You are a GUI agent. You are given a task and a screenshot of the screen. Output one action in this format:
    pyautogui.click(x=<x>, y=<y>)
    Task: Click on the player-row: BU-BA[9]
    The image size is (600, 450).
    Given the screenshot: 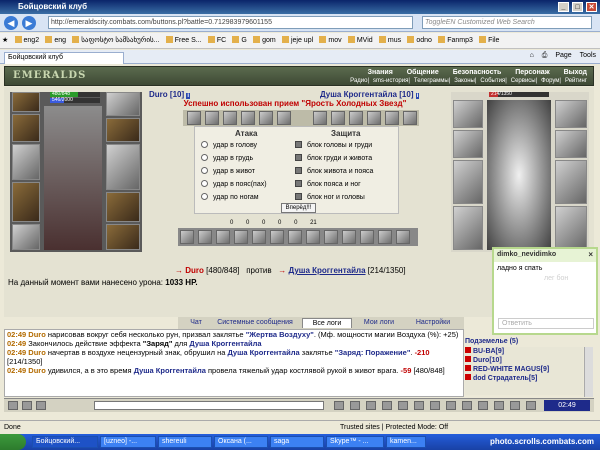 What is the action you would take?
    pyautogui.click(x=524, y=351)
    